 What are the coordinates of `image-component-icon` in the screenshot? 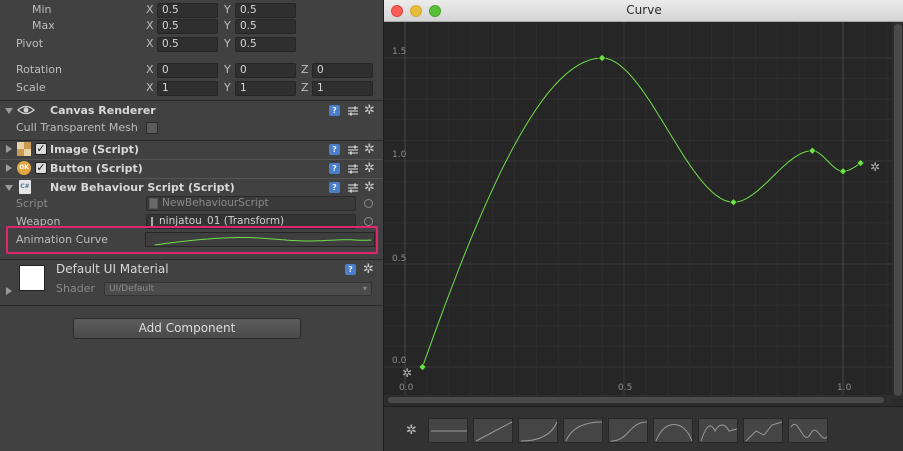 It's located at (24, 149).